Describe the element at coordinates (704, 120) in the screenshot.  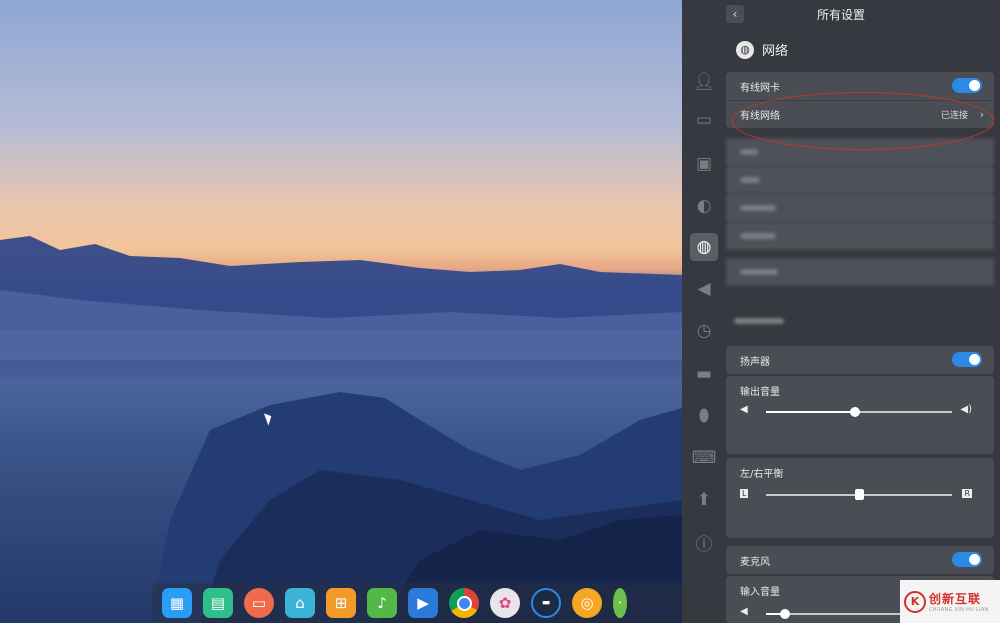
I see `display-icon: ▭` at that location.